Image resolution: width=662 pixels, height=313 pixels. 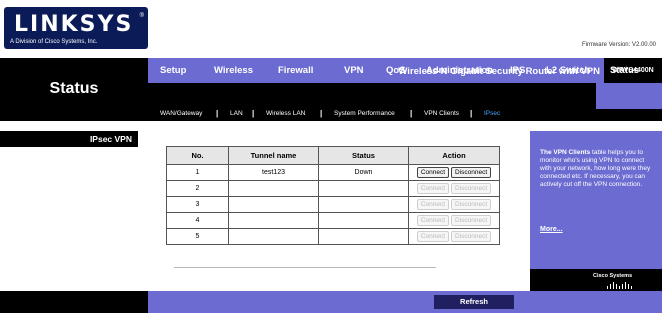 What do you see at coordinates (181, 113) in the screenshot?
I see `subtab-wan-gateway: WAN/Gateway` at bounding box center [181, 113].